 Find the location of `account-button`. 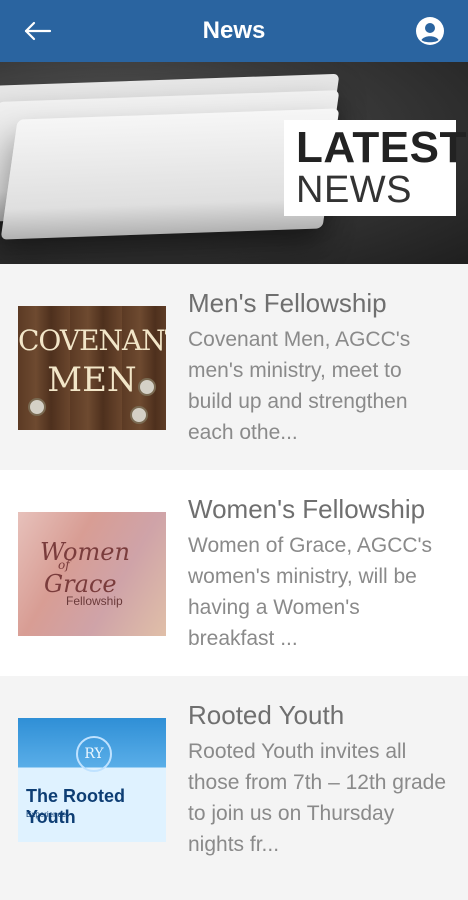

account-button is located at coordinates (430, 31).